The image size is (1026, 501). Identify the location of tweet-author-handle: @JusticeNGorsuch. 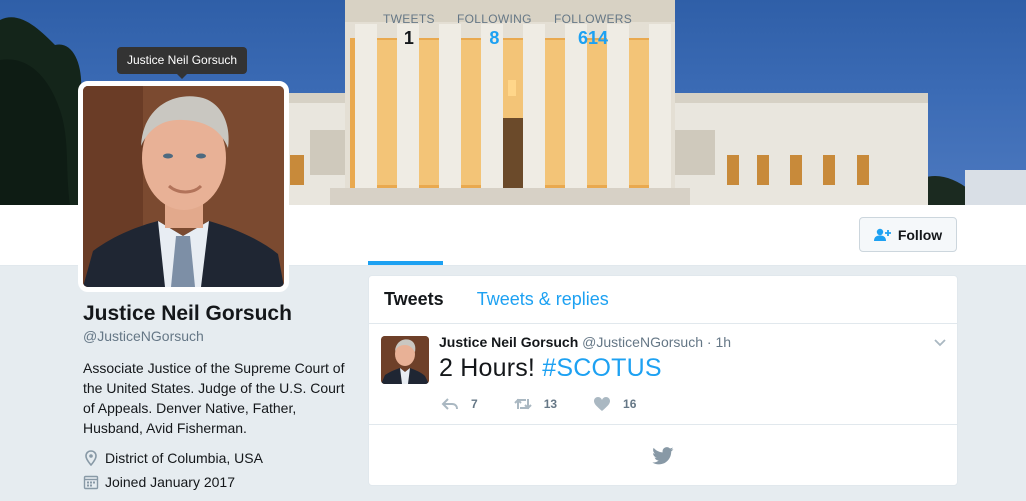
(642, 342).